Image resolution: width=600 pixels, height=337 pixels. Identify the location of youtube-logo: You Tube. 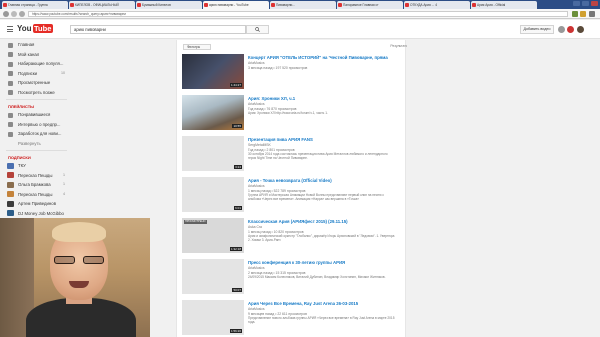
(35, 28).